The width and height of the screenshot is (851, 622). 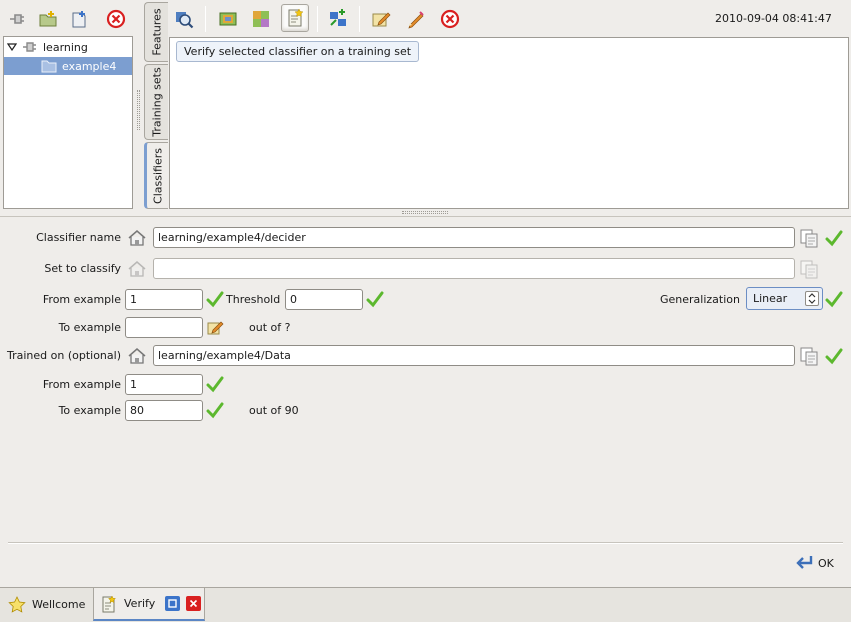 I want to click on spinner-icon, so click(x=812, y=298).